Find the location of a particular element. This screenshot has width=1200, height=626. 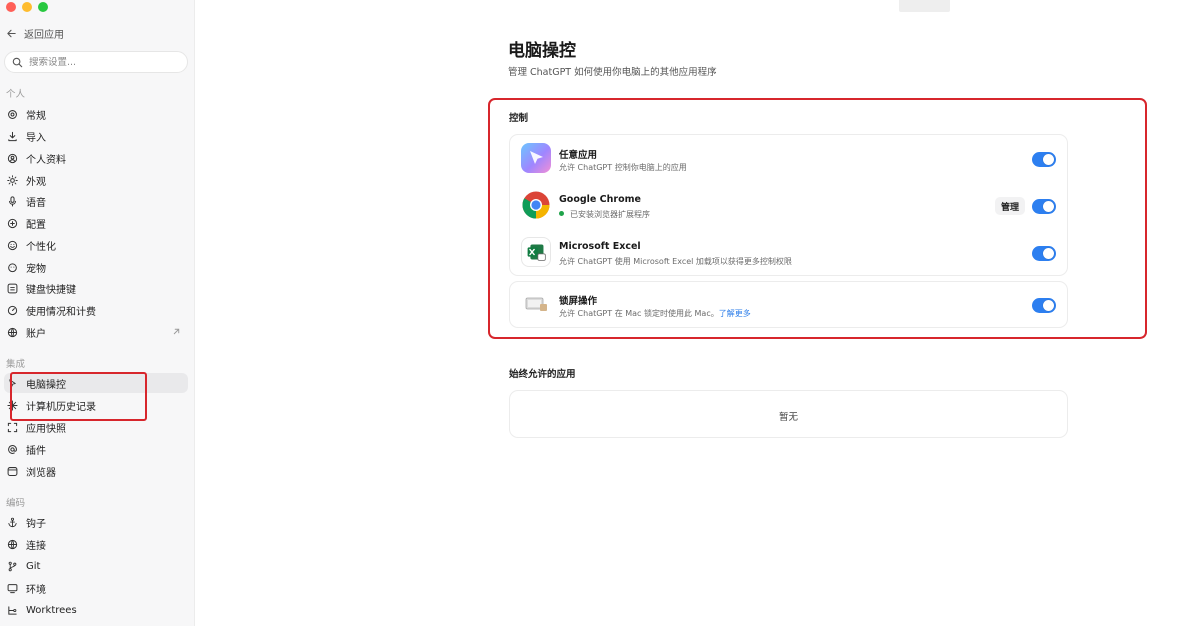

app-row-any-app: 任意应用 允许 ChatGPT 控制你电脑上的应用 is located at coordinates (788, 159).